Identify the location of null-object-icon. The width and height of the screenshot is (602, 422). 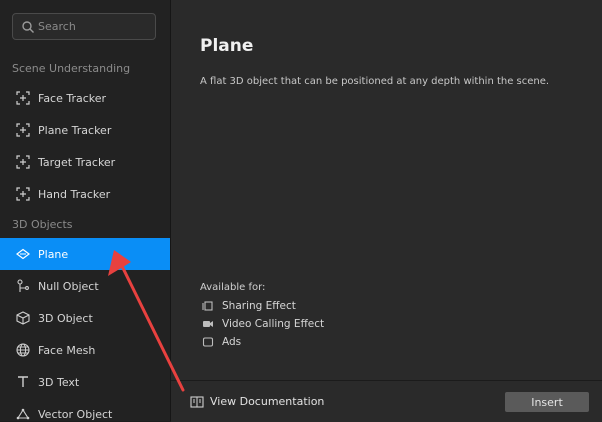
(23, 285).